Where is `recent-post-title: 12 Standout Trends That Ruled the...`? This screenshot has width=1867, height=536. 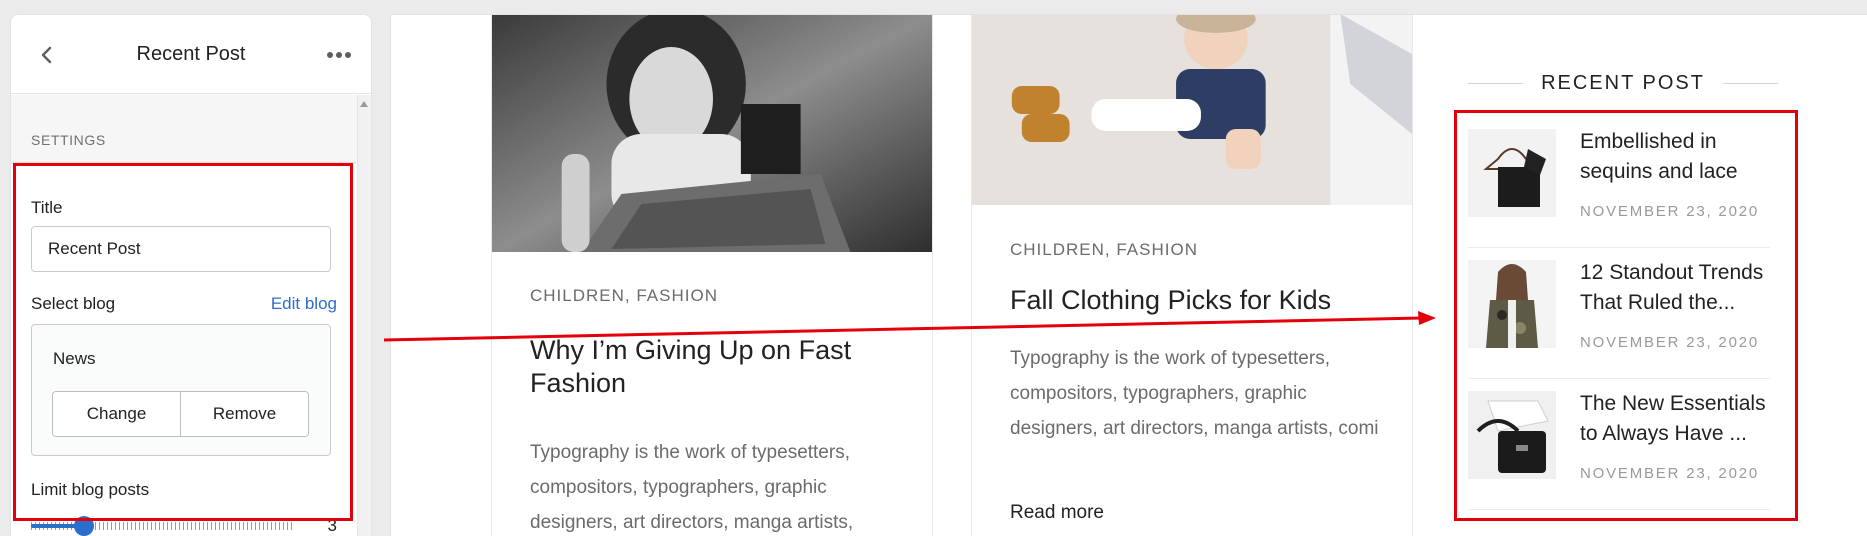
recent-post-title: 12 Standout Trends That Ruled the... is located at coordinates (1675, 288).